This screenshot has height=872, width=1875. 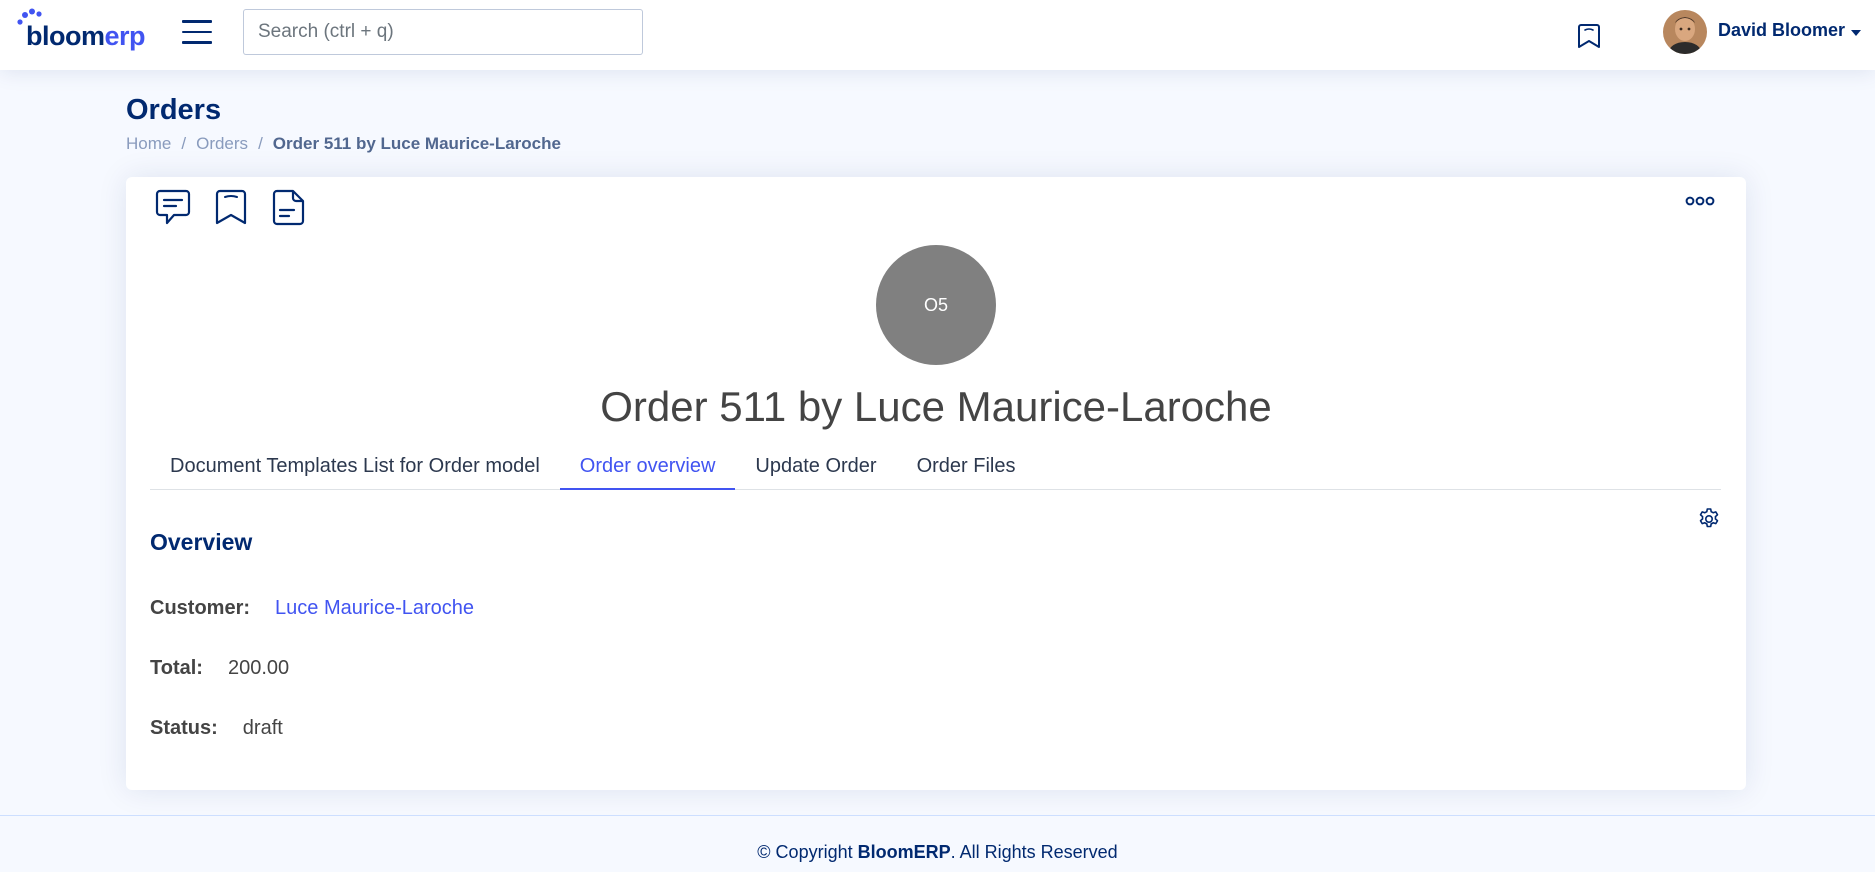 What do you see at coordinates (262, 728) in the screenshot?
I see `status-value: draft` at bounding box center [262, 728].